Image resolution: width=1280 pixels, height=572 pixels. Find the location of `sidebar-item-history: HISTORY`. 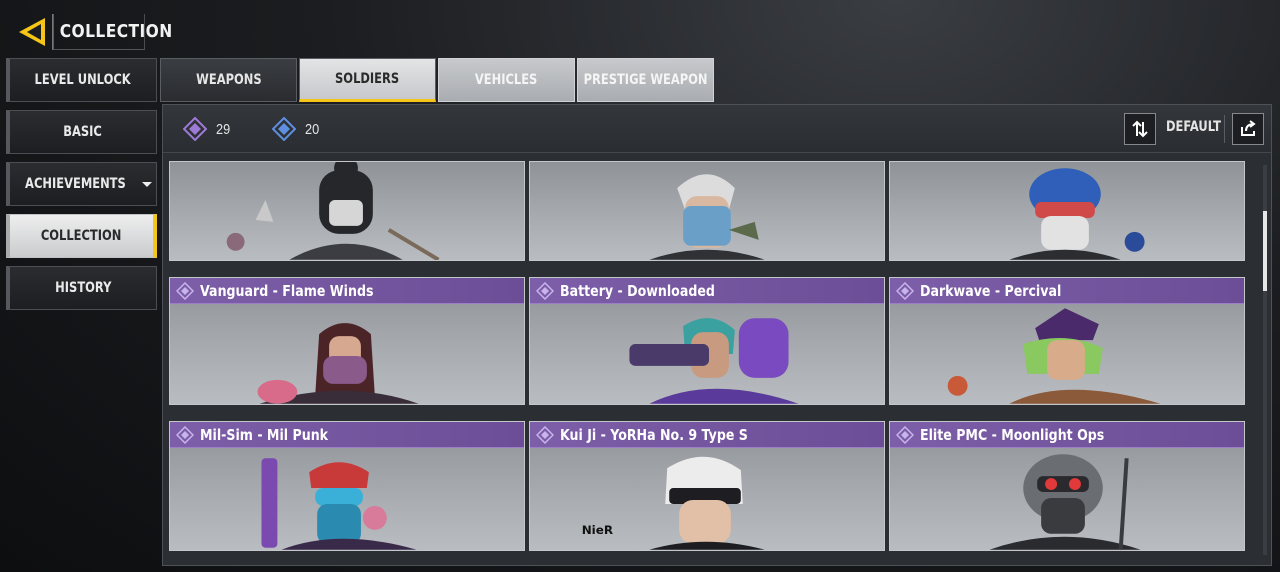

sidebar-item-history: HISTORY is located at coordinates (81, 288).